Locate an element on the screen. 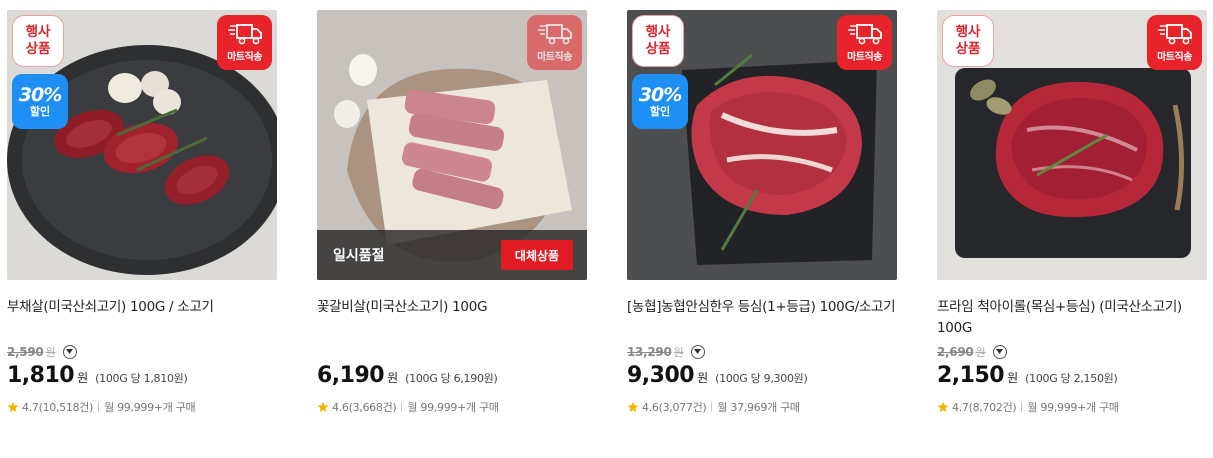 This screenshot has width=1213, height=458. price-row: 9,300 원 (100G 당 9,300원) is located at coordinates (762, 378).